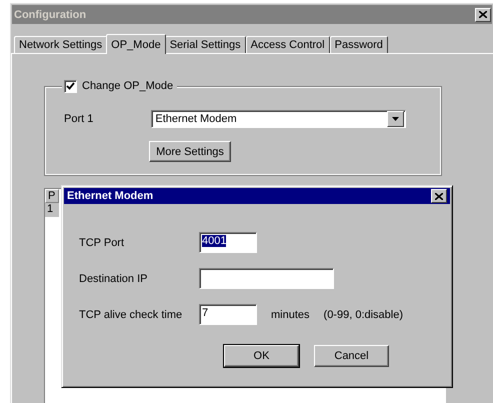 Image resolution: width=493 pixels, height=403 pixels. I want to click on tab: Password, so click(359, 44).